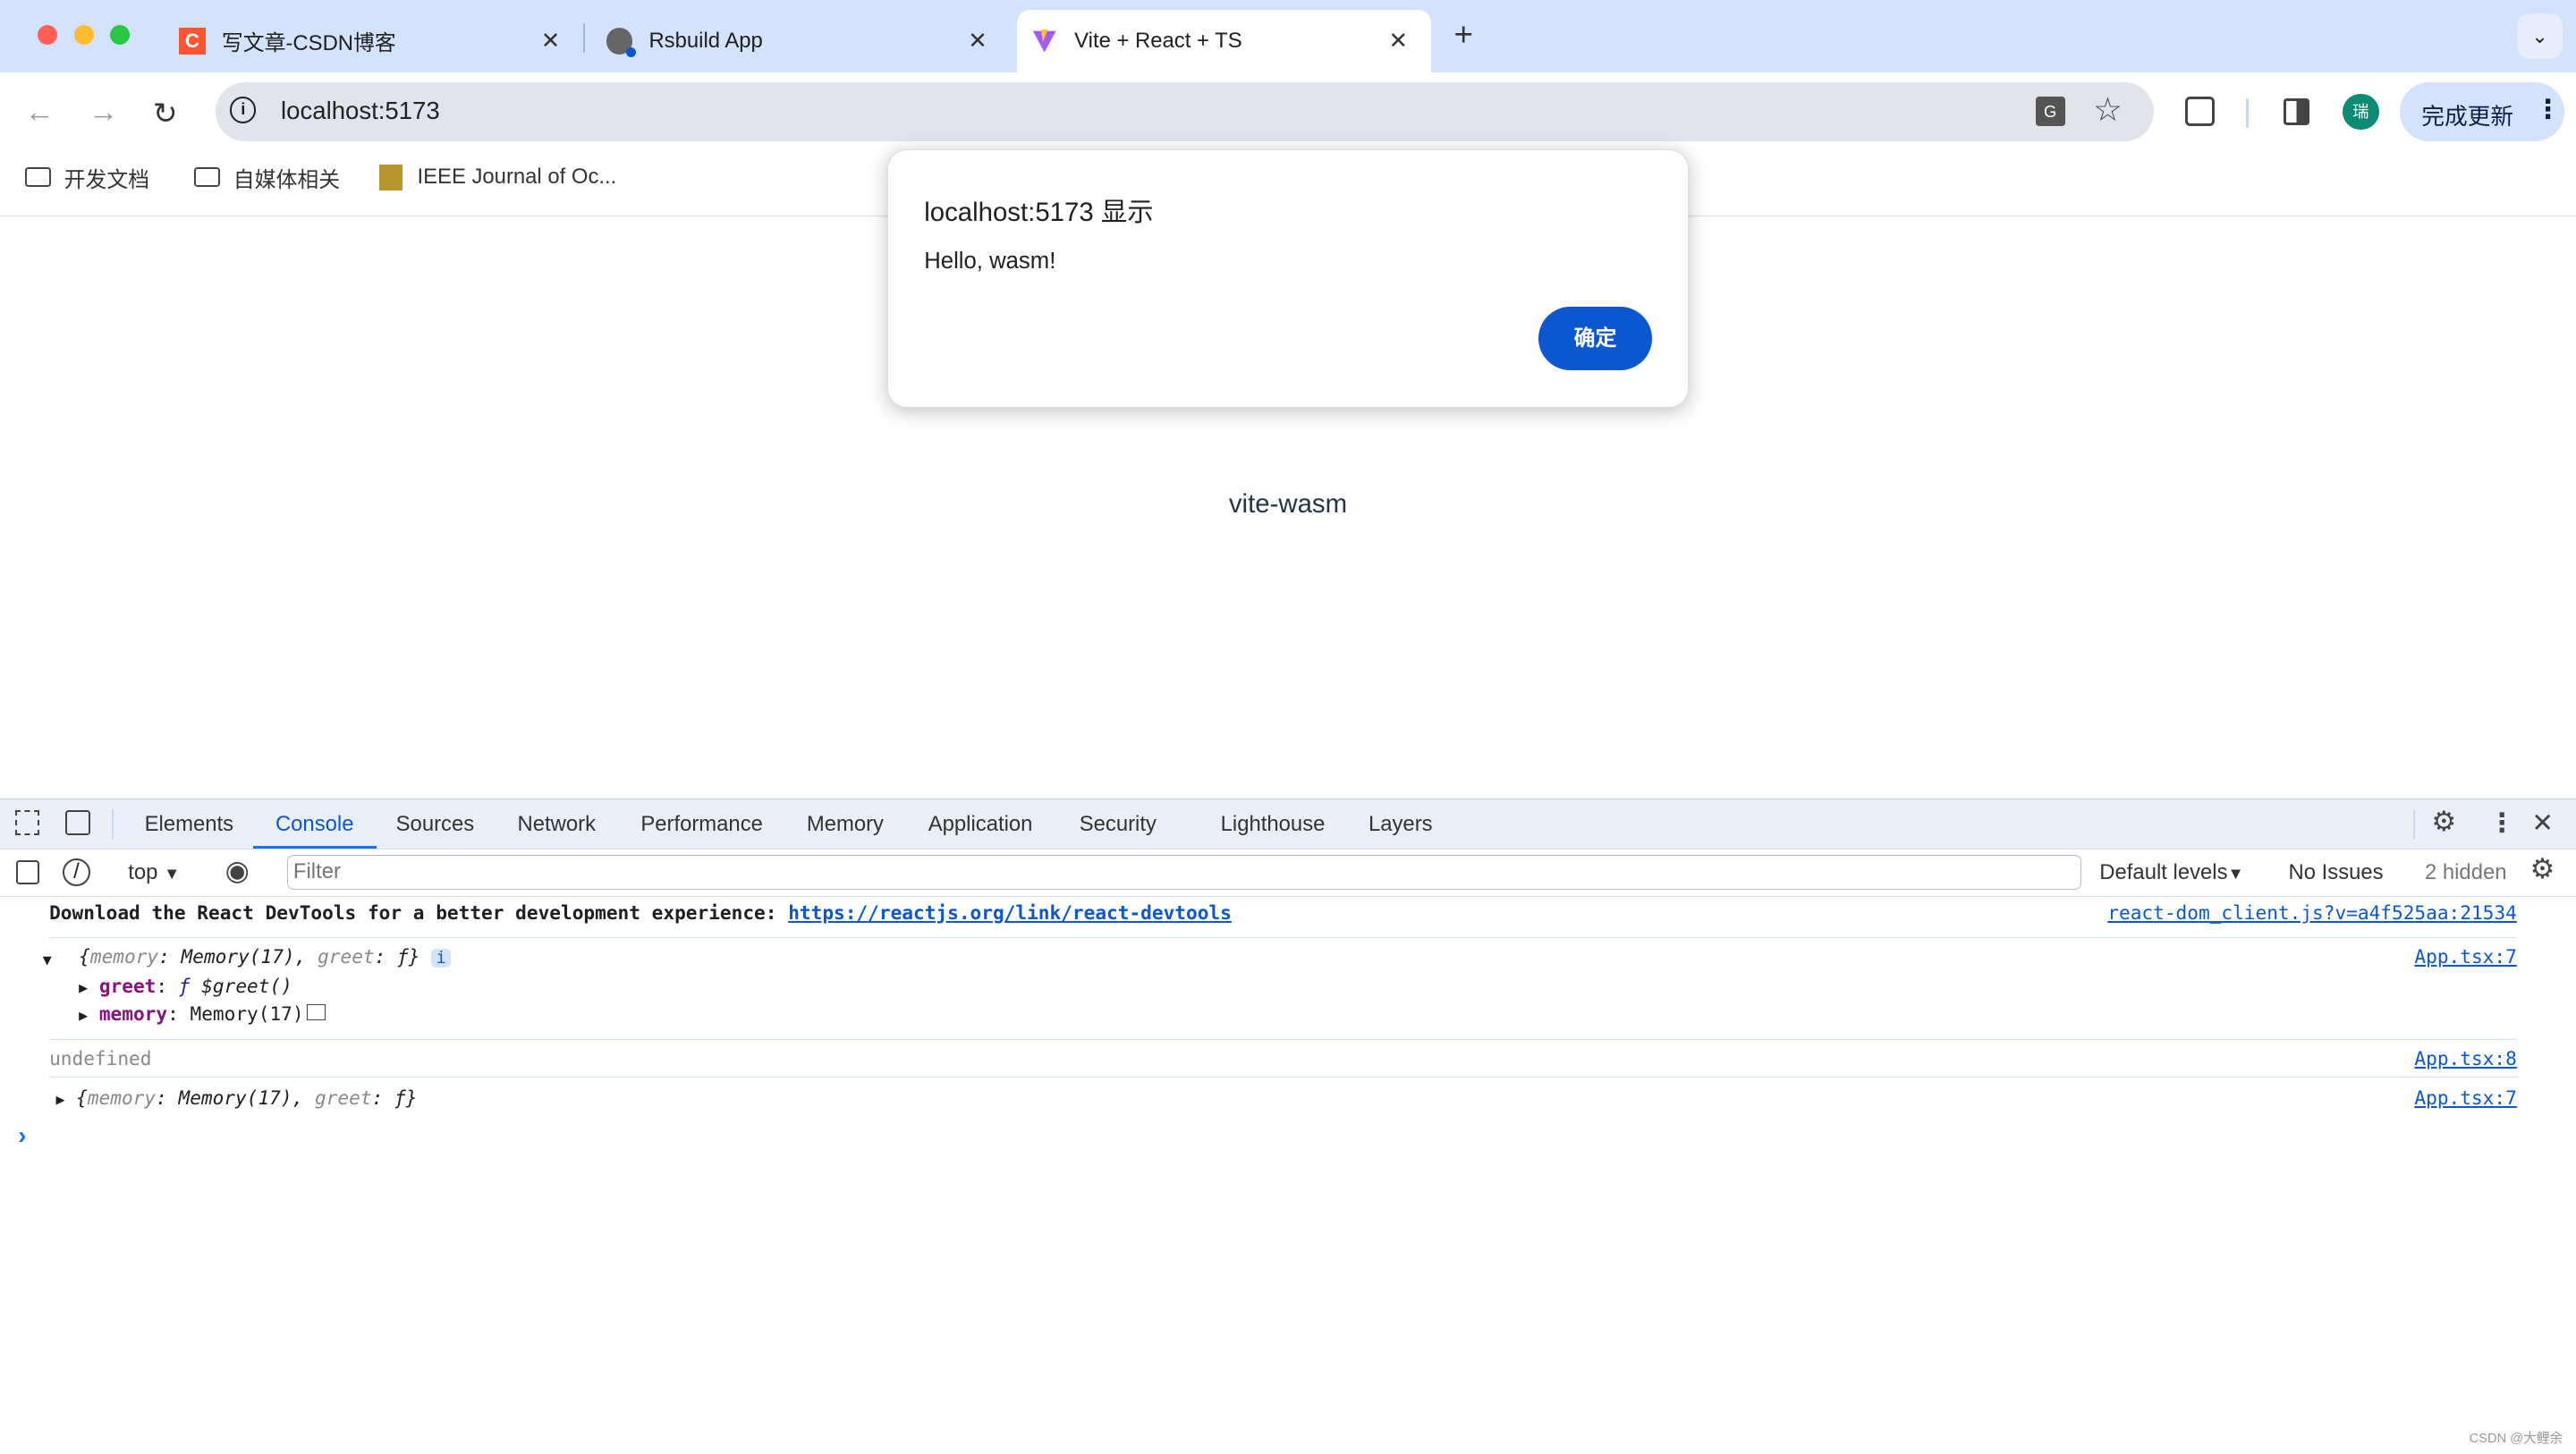  What do you see at coordinates (557, 824) in the screenshot?
I see `tab-network: Network` at bounding box center [557, 824].